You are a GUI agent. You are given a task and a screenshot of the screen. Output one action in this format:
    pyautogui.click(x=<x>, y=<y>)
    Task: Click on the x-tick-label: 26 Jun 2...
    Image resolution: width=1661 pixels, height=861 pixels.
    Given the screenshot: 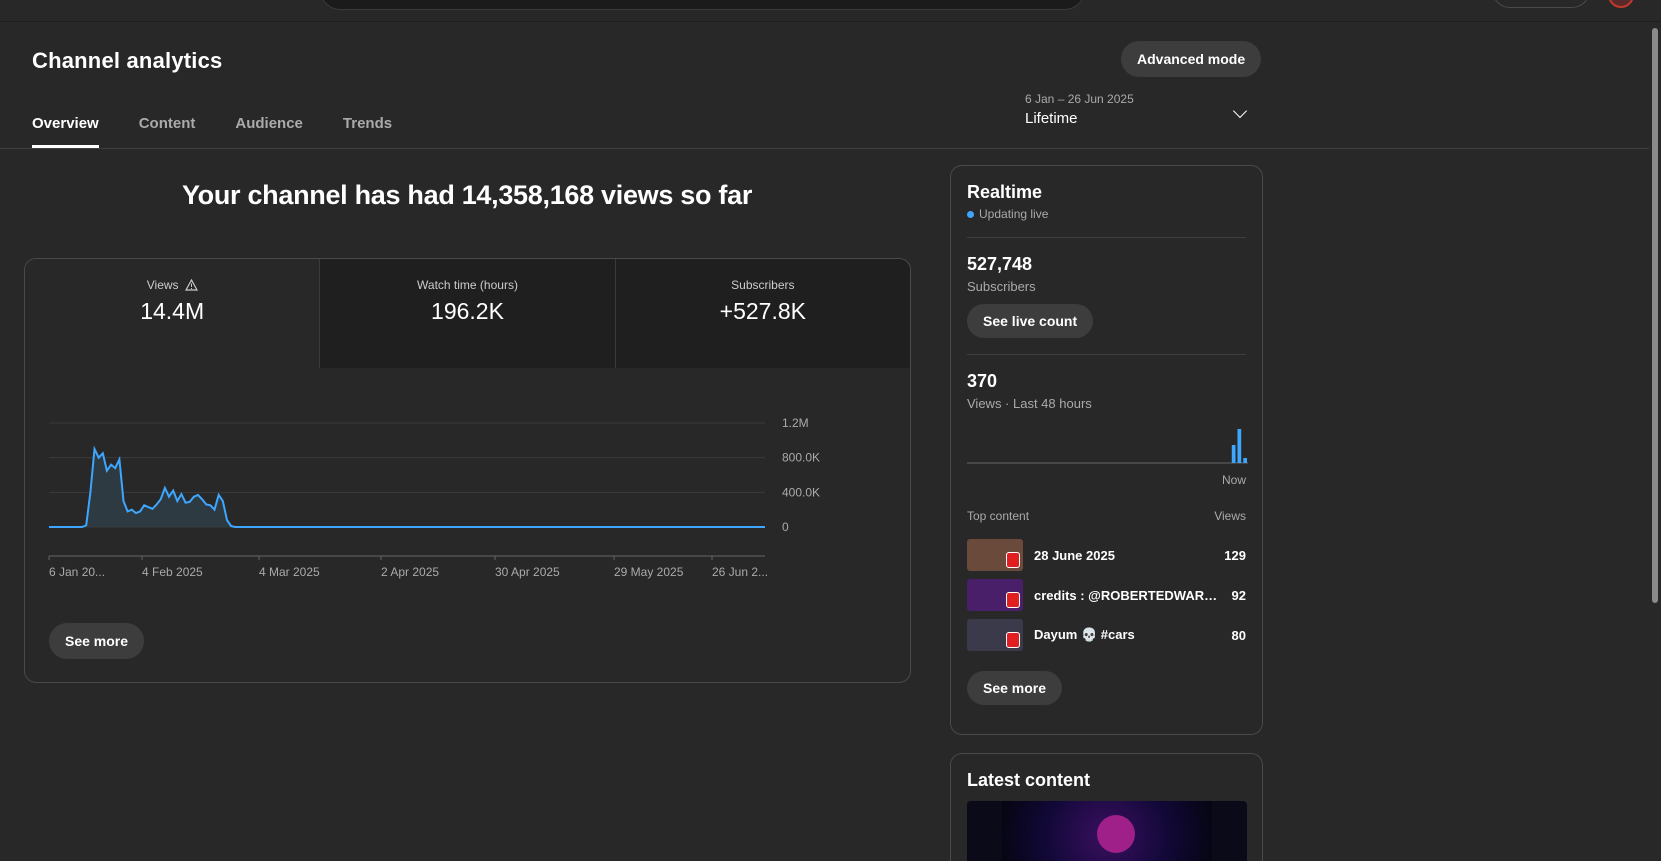 What is the action you would take?
    pyautogui.click(x=740, y=572)
    